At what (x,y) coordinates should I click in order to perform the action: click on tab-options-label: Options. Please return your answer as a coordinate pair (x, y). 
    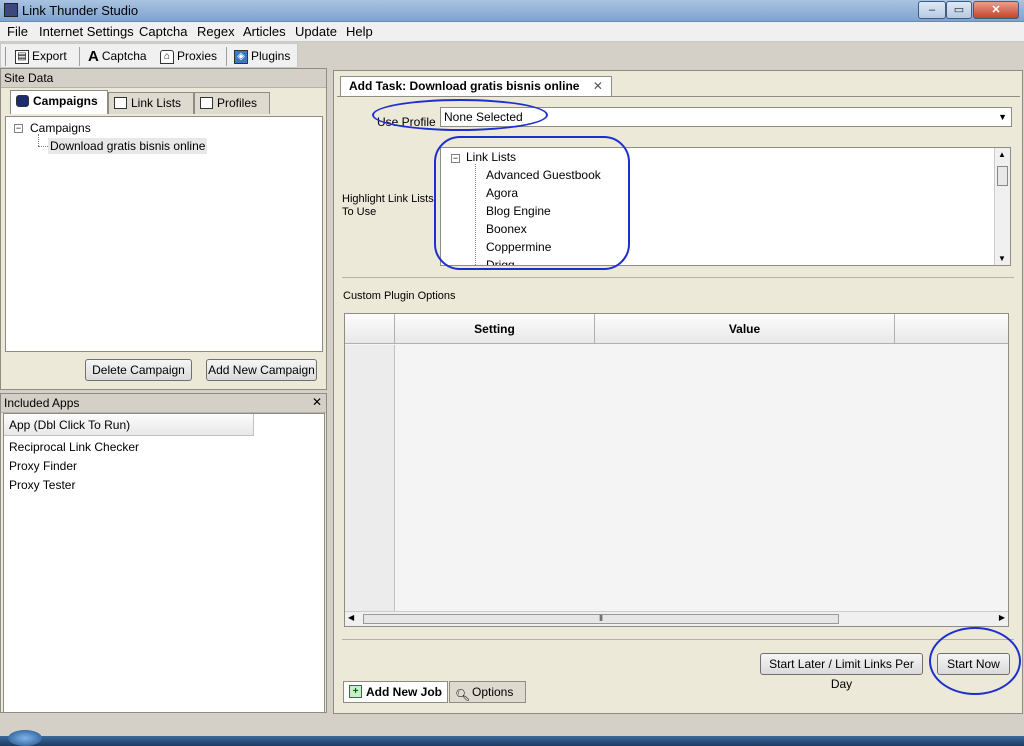
    Looking at the image, I should click on (493, 692).